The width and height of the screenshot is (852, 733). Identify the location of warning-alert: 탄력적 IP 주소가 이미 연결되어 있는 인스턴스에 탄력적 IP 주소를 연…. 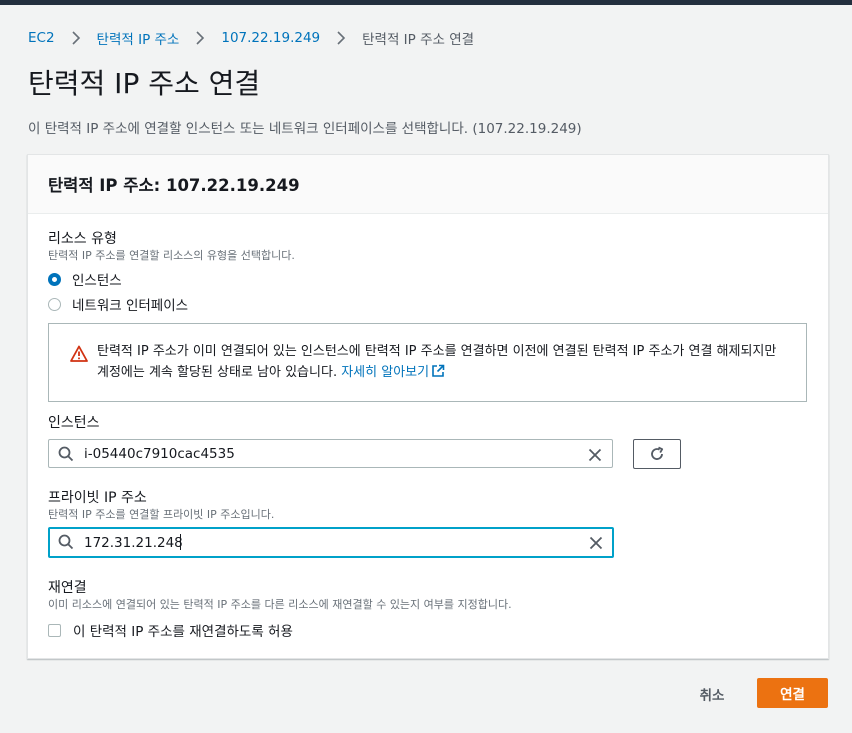
(427, 362).